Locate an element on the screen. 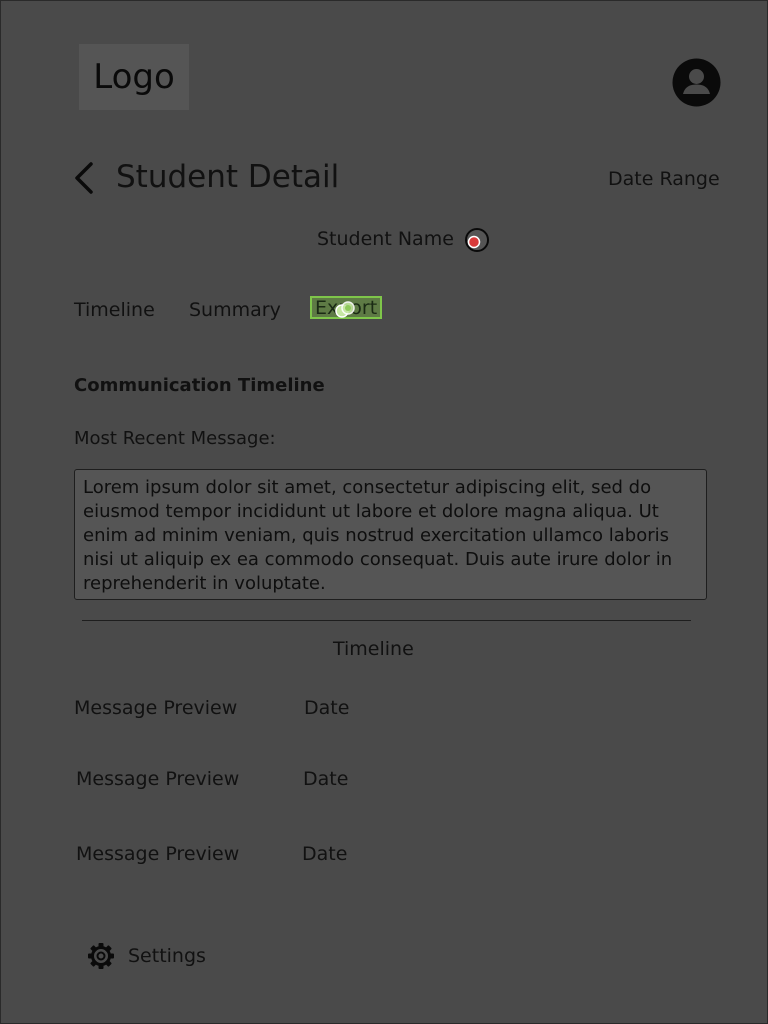  radio-indicator-icon is located at coordinates (477, 240).